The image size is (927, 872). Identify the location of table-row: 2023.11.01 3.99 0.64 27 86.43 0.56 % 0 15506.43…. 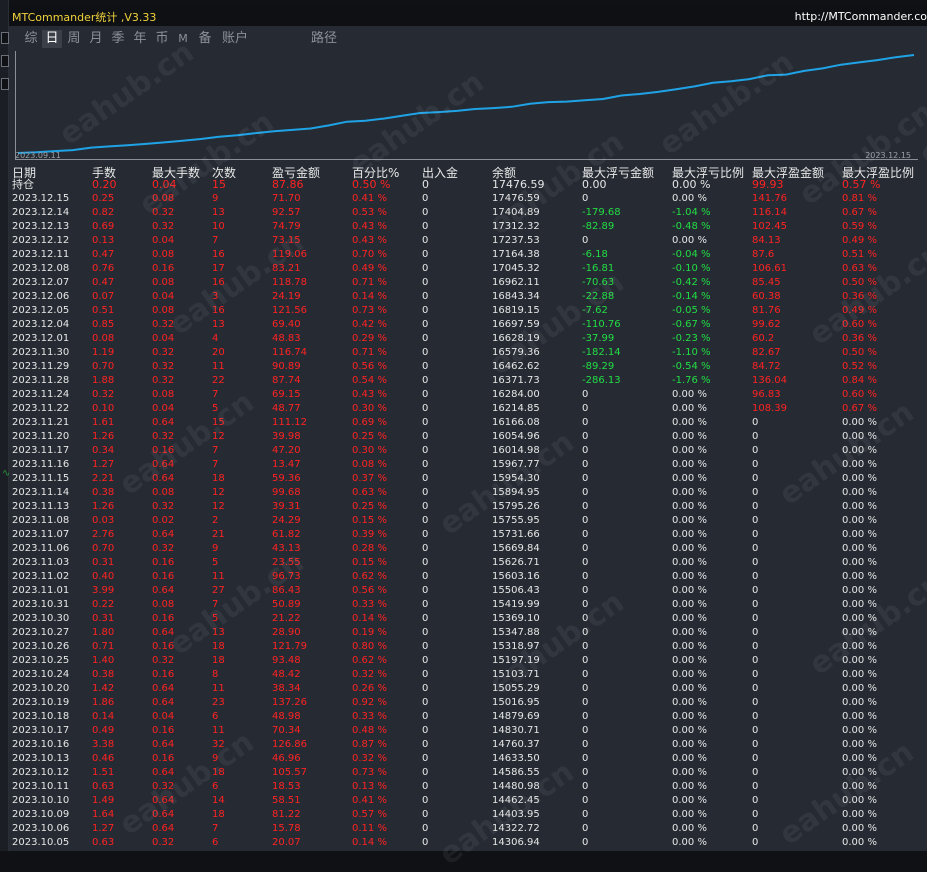
(468, 591).